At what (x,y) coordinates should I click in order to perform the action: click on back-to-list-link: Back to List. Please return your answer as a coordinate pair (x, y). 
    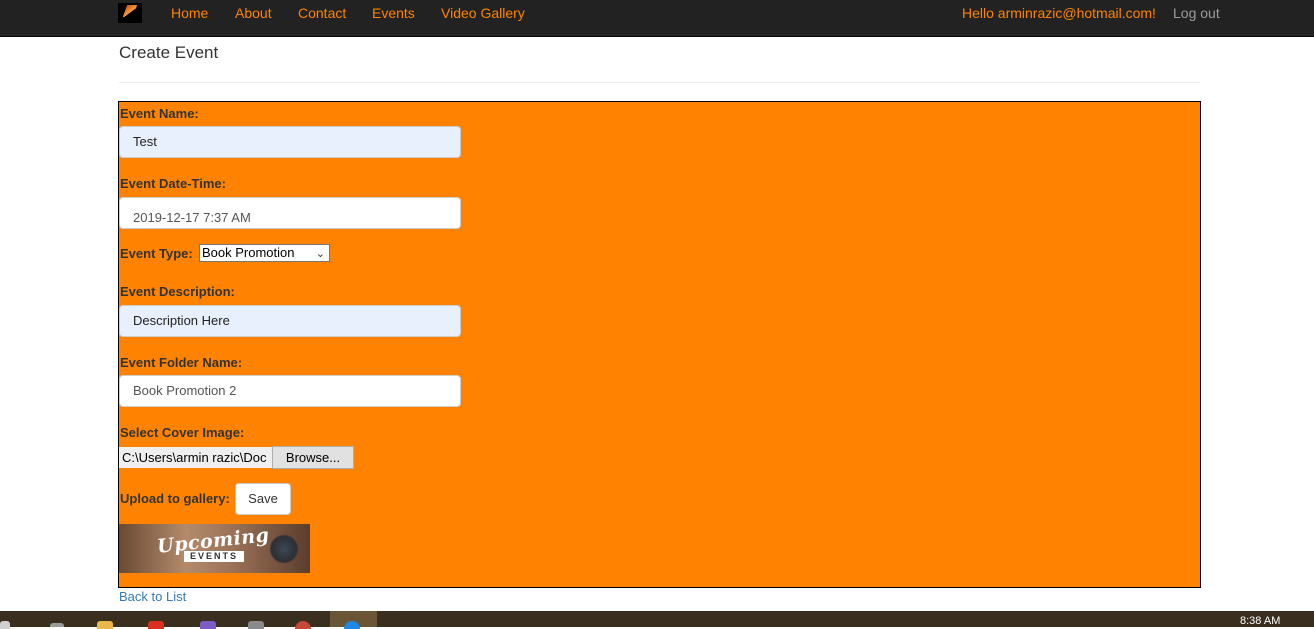
    Looking at the image, I should click on (152, 596).